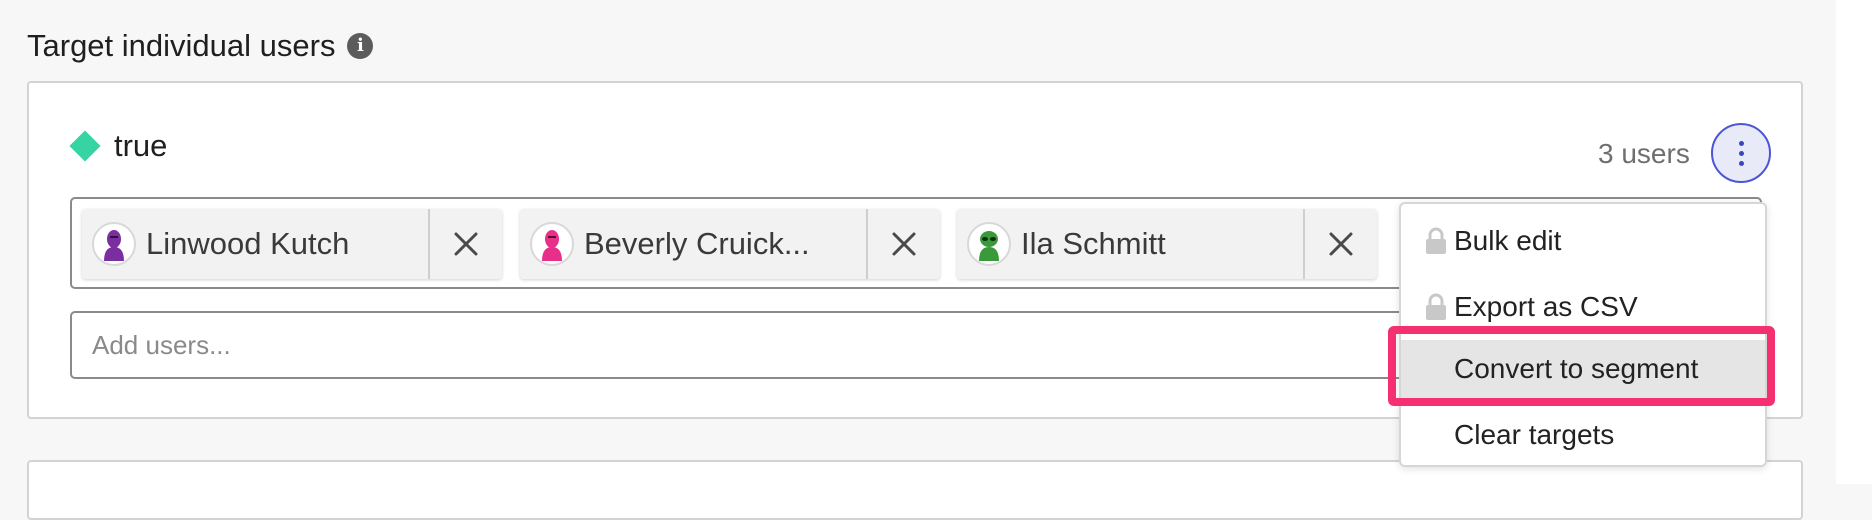 The image size is (1872, 520). What do you see at coordinates (360, 46) in the screenshot?
I see `info-icon: i` at bounding box center [360, 46].